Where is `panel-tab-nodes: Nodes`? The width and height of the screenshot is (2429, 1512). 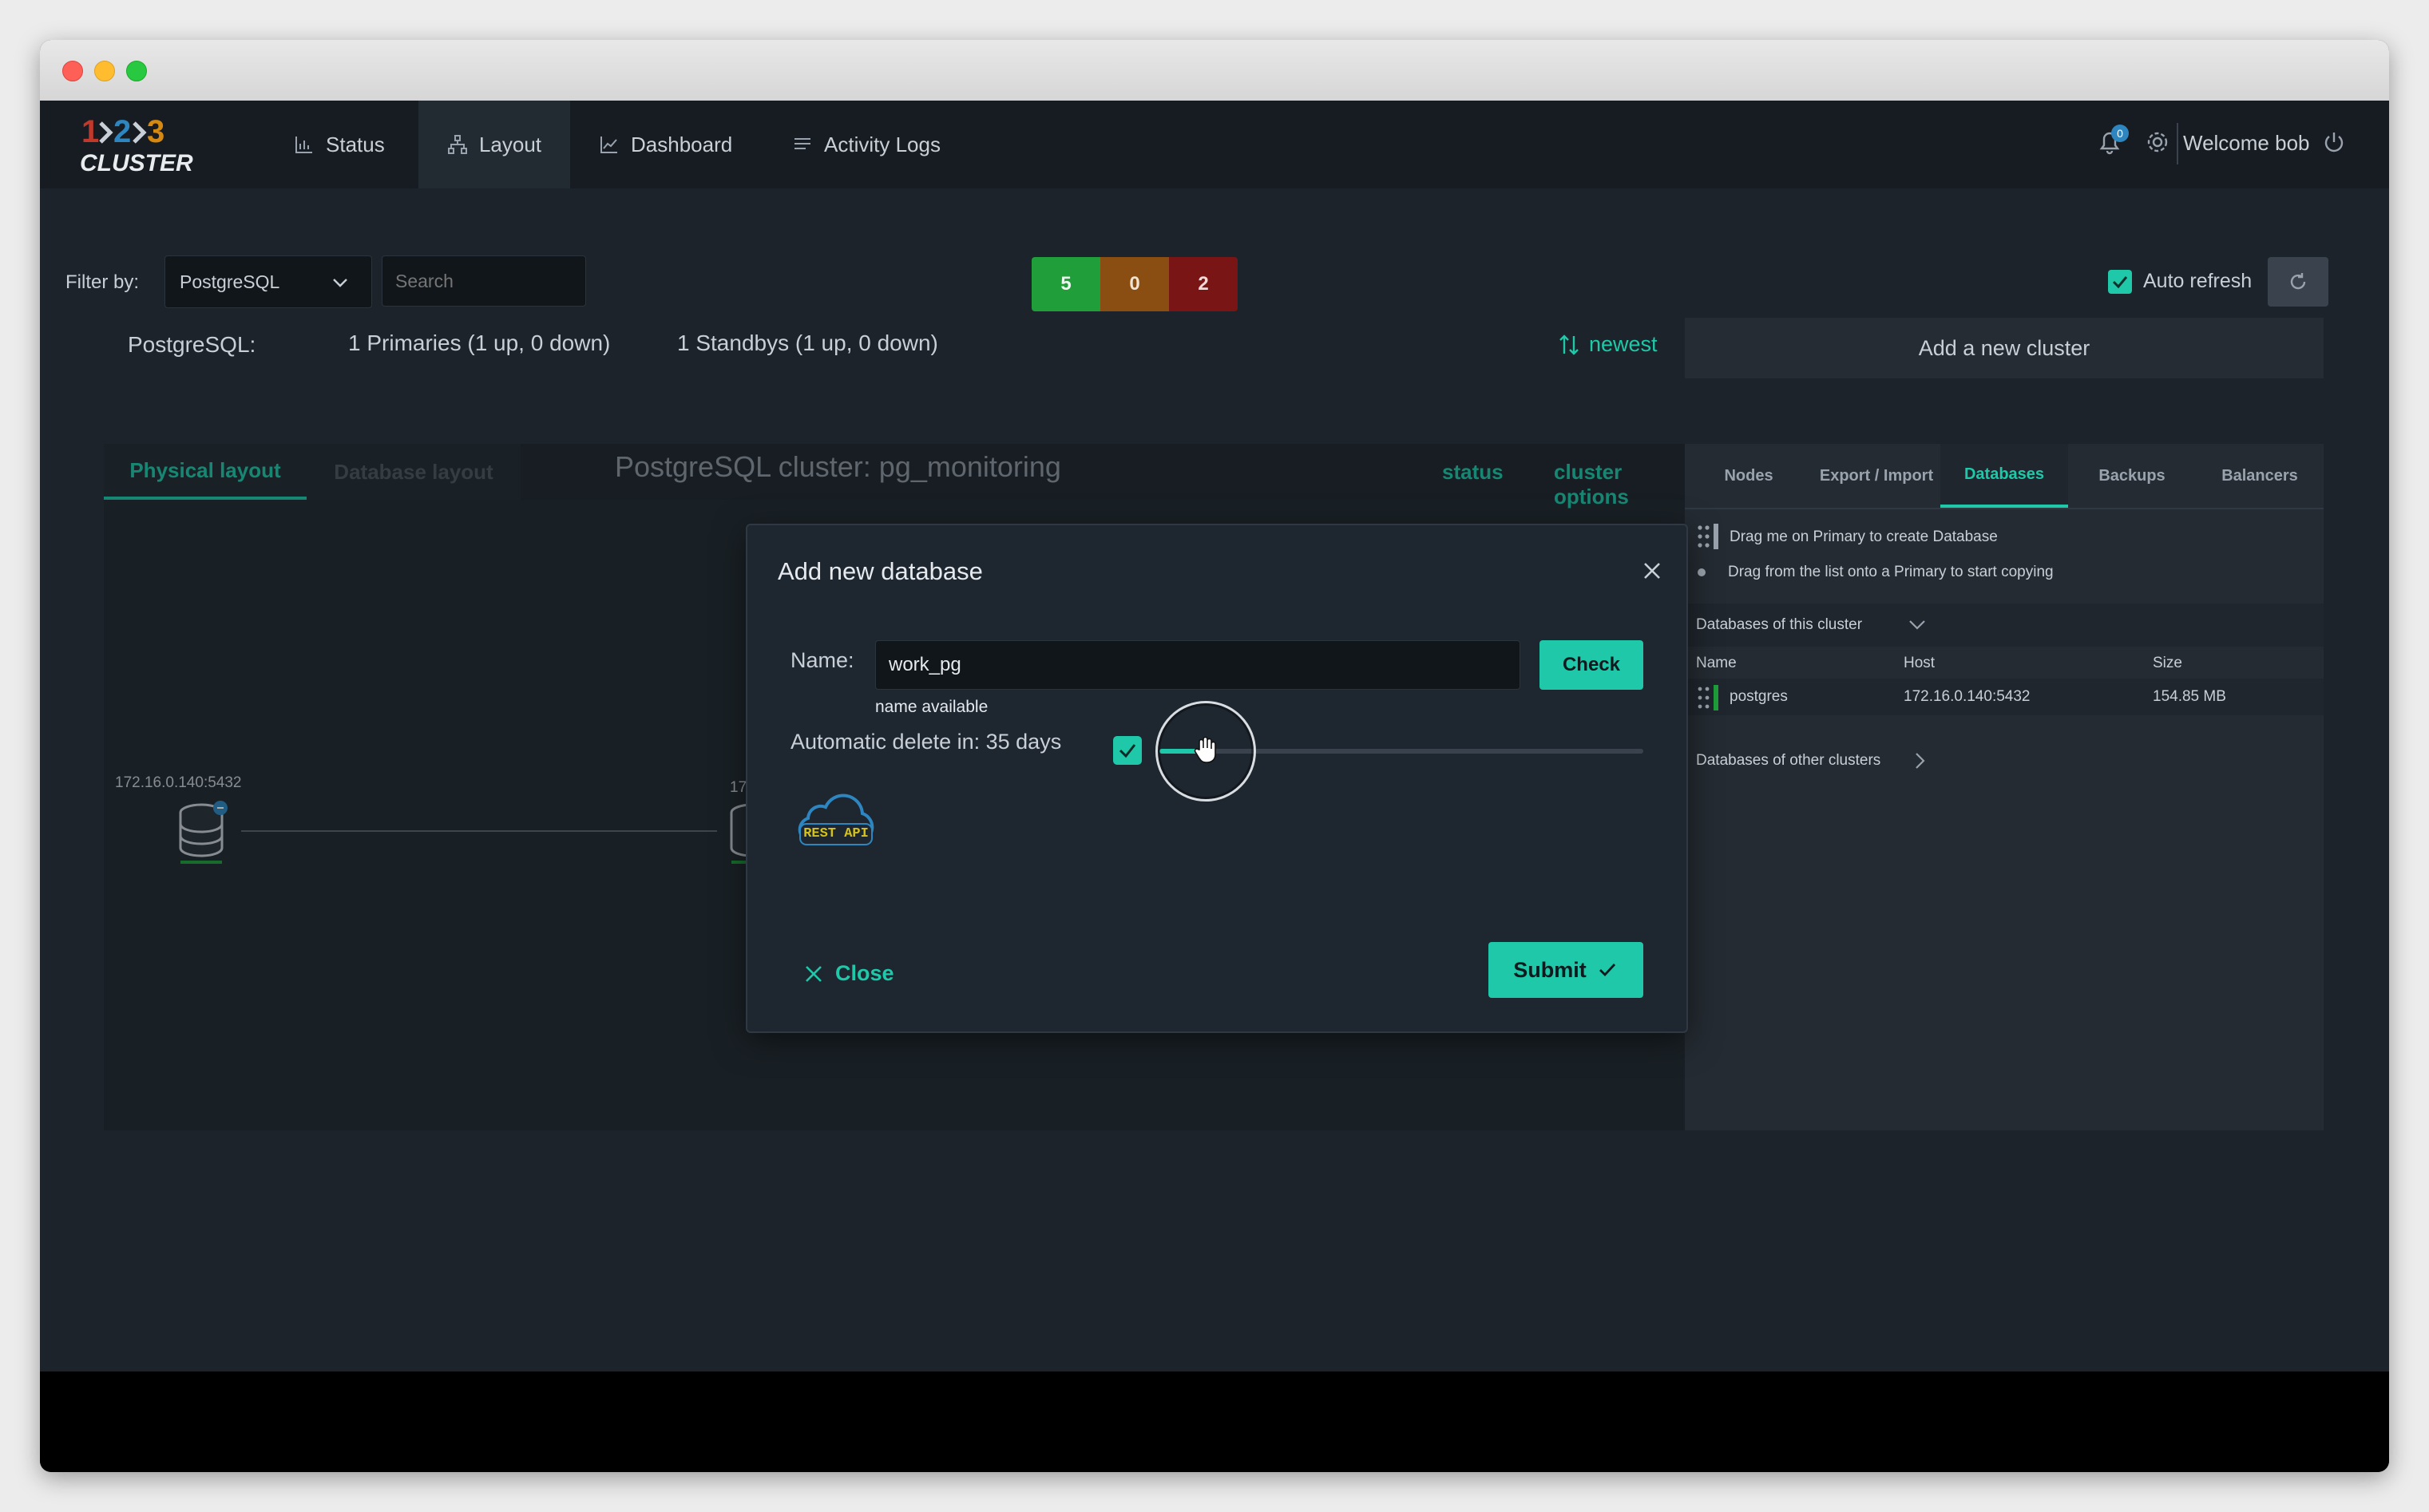
panel-tab-nodes: Nodes is located at coordinates (1749, 476).